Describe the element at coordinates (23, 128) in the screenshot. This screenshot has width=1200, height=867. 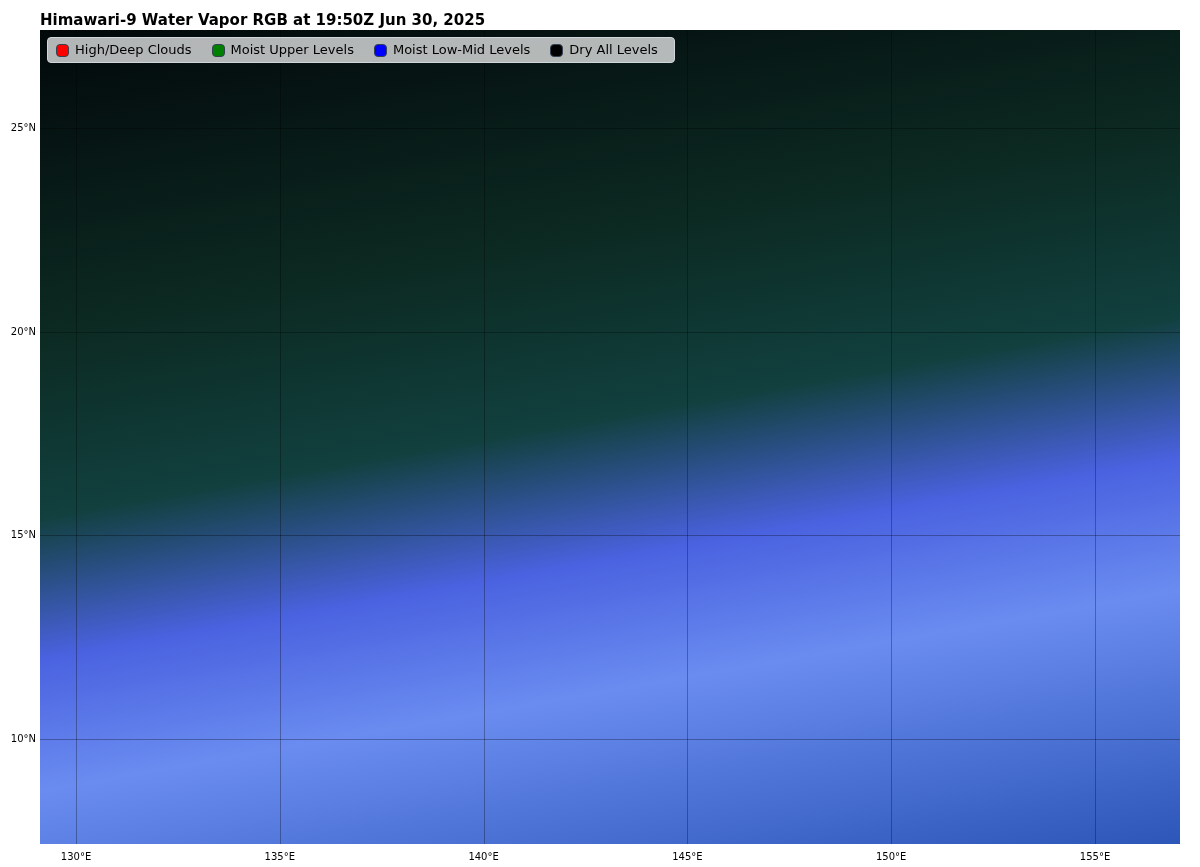
I see `latitude-label: 25°N` at that location.